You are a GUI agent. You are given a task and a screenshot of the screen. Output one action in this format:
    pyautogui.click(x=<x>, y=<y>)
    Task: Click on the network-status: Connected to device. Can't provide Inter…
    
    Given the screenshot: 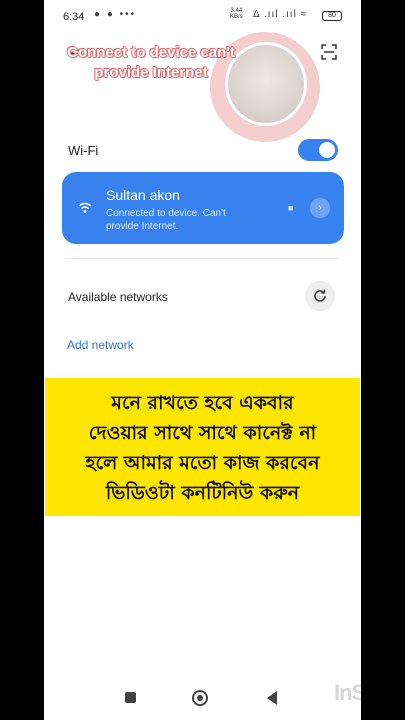 What is the action you would take?
    pyautogui.click(x=166, y=220)
    